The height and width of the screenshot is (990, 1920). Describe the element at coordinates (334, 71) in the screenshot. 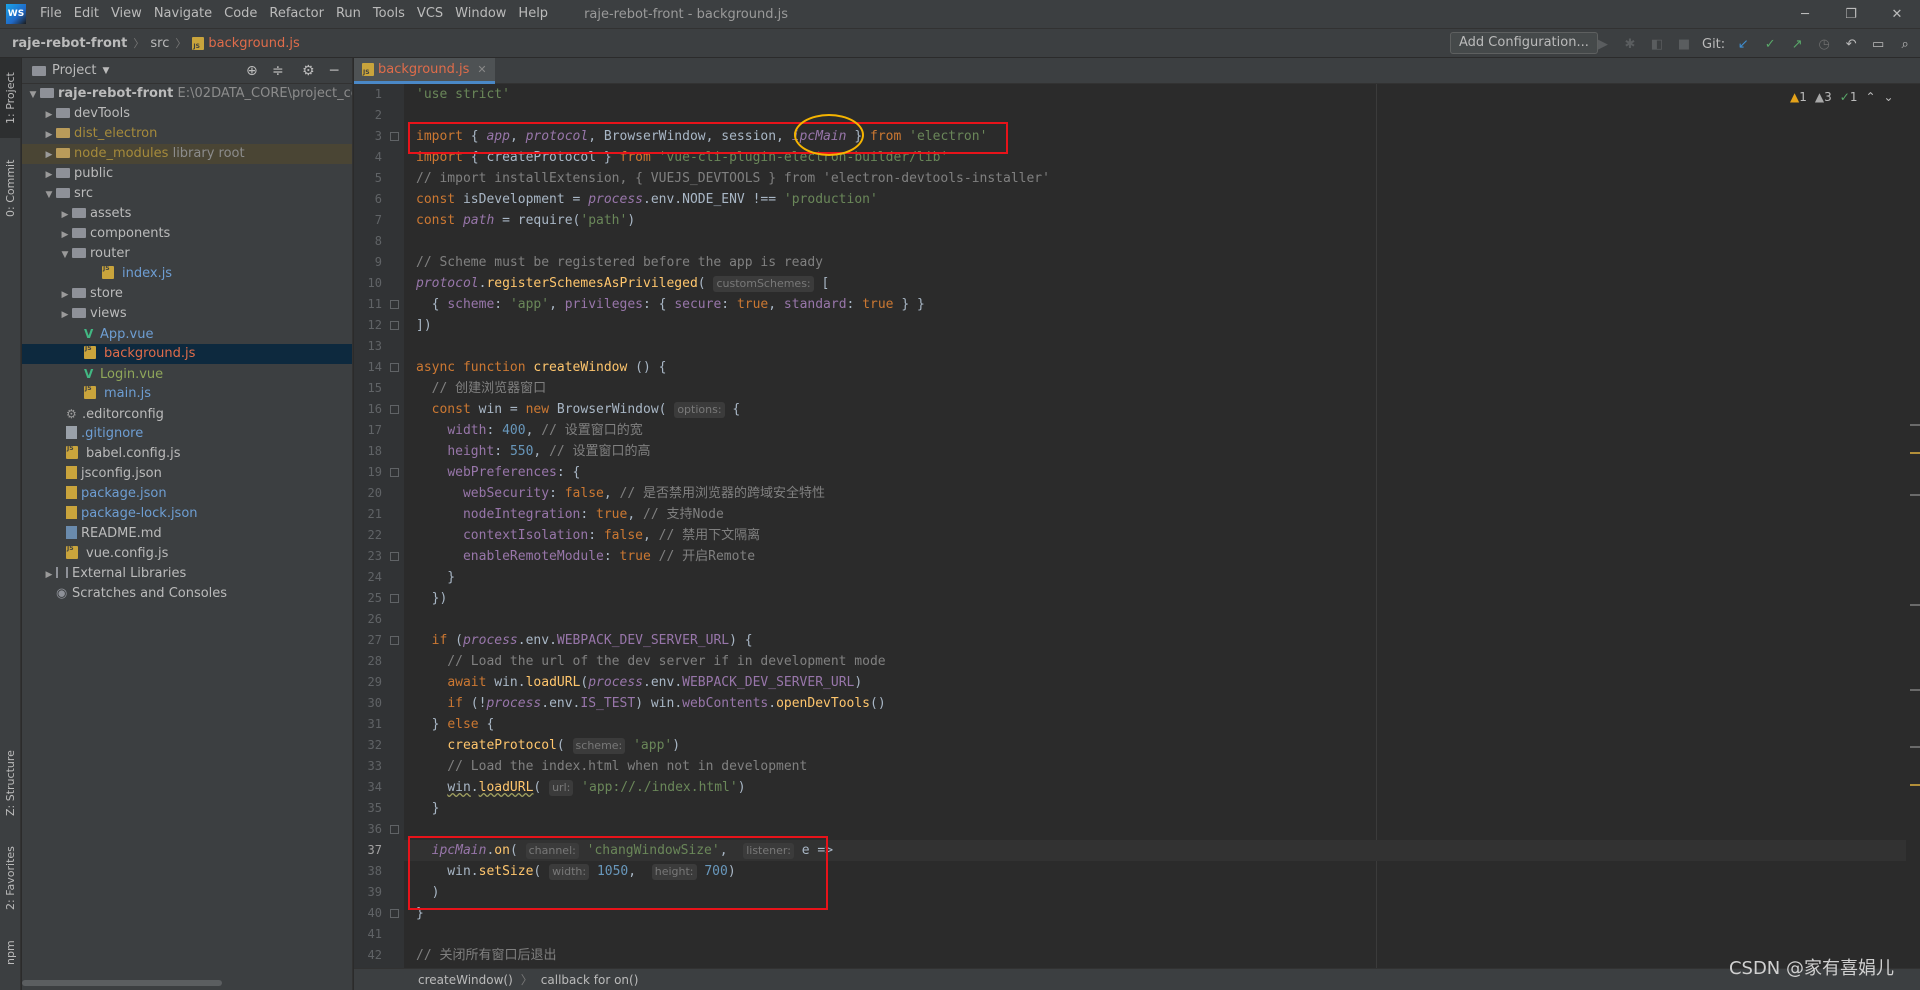

I see `hide-panel-icon: ─` at that location.